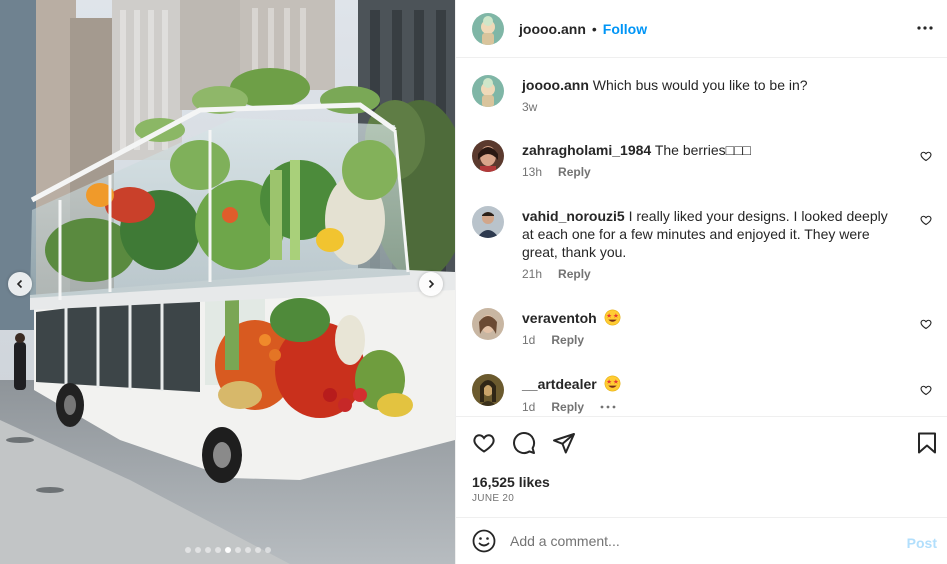 The width and height of the screenshot is (947, 564). I want to click on send-icon, so click(564, 443).